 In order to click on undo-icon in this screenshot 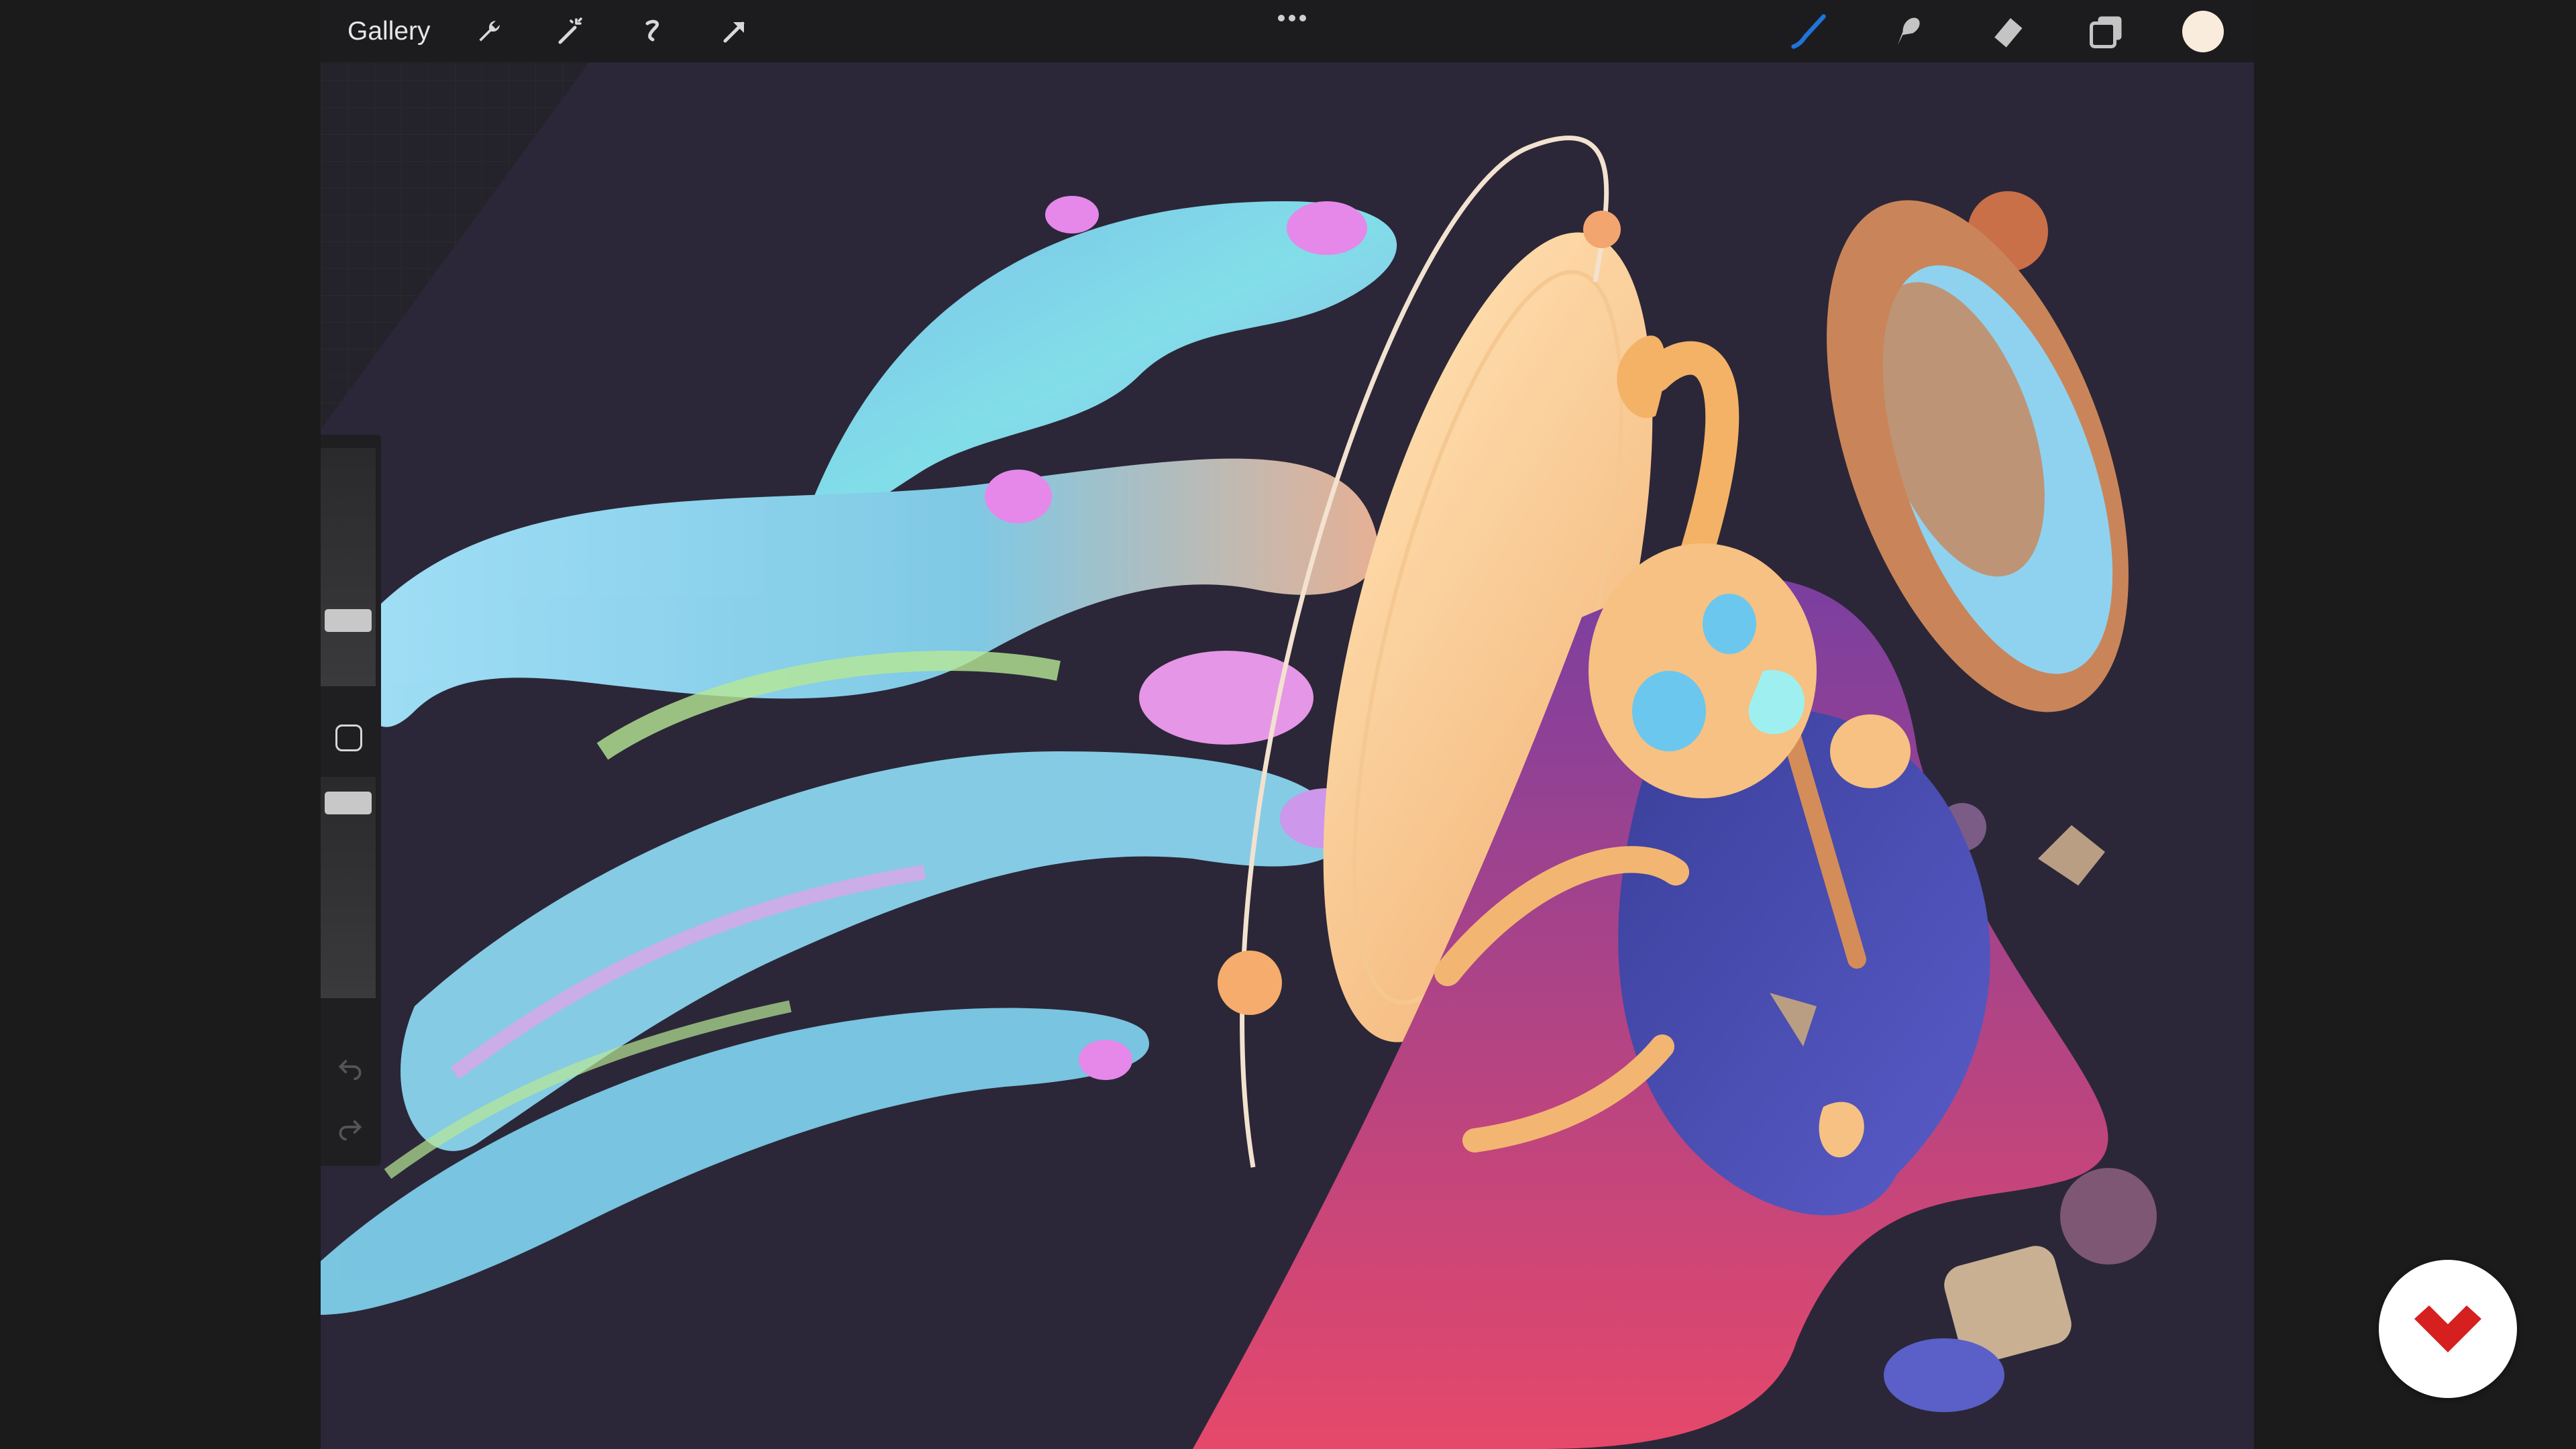, I will do `click(350, 1066)`.